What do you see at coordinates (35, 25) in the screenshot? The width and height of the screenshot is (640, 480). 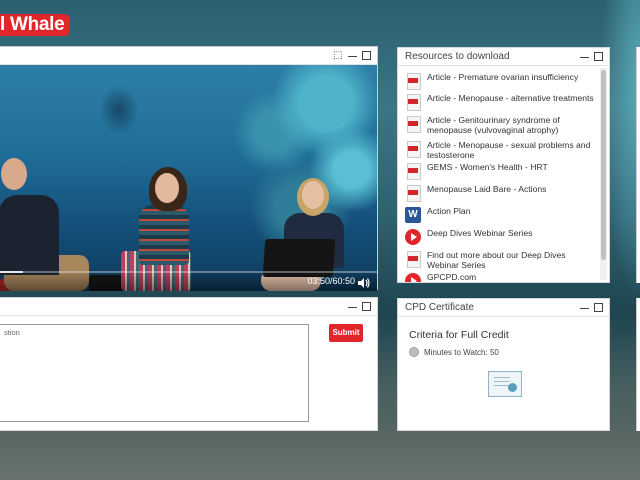 I see `brand-logo: l Whale` at bounding box center [35, 25].